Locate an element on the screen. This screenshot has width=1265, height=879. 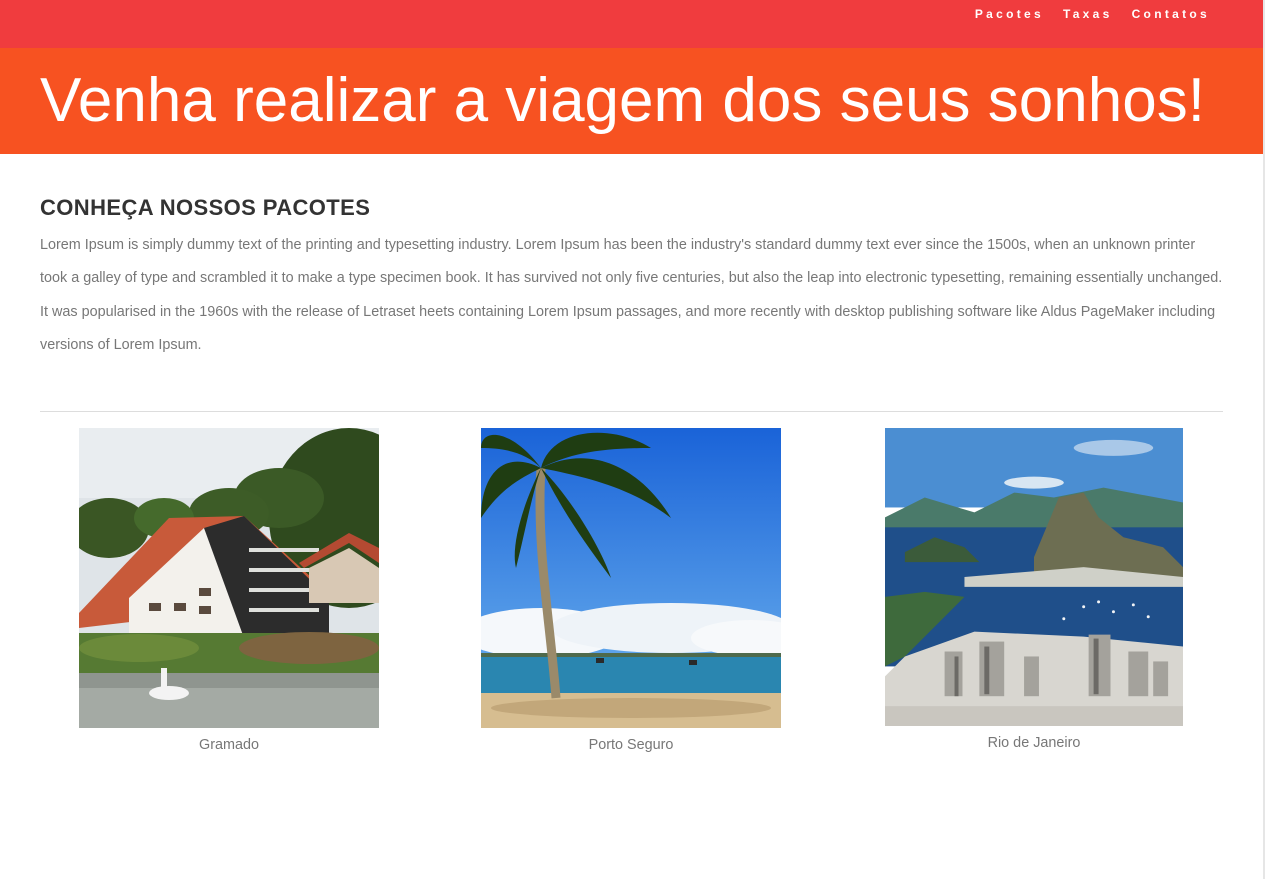
nav-item-taxas: Taxas is located at coordinates (1088, 14).